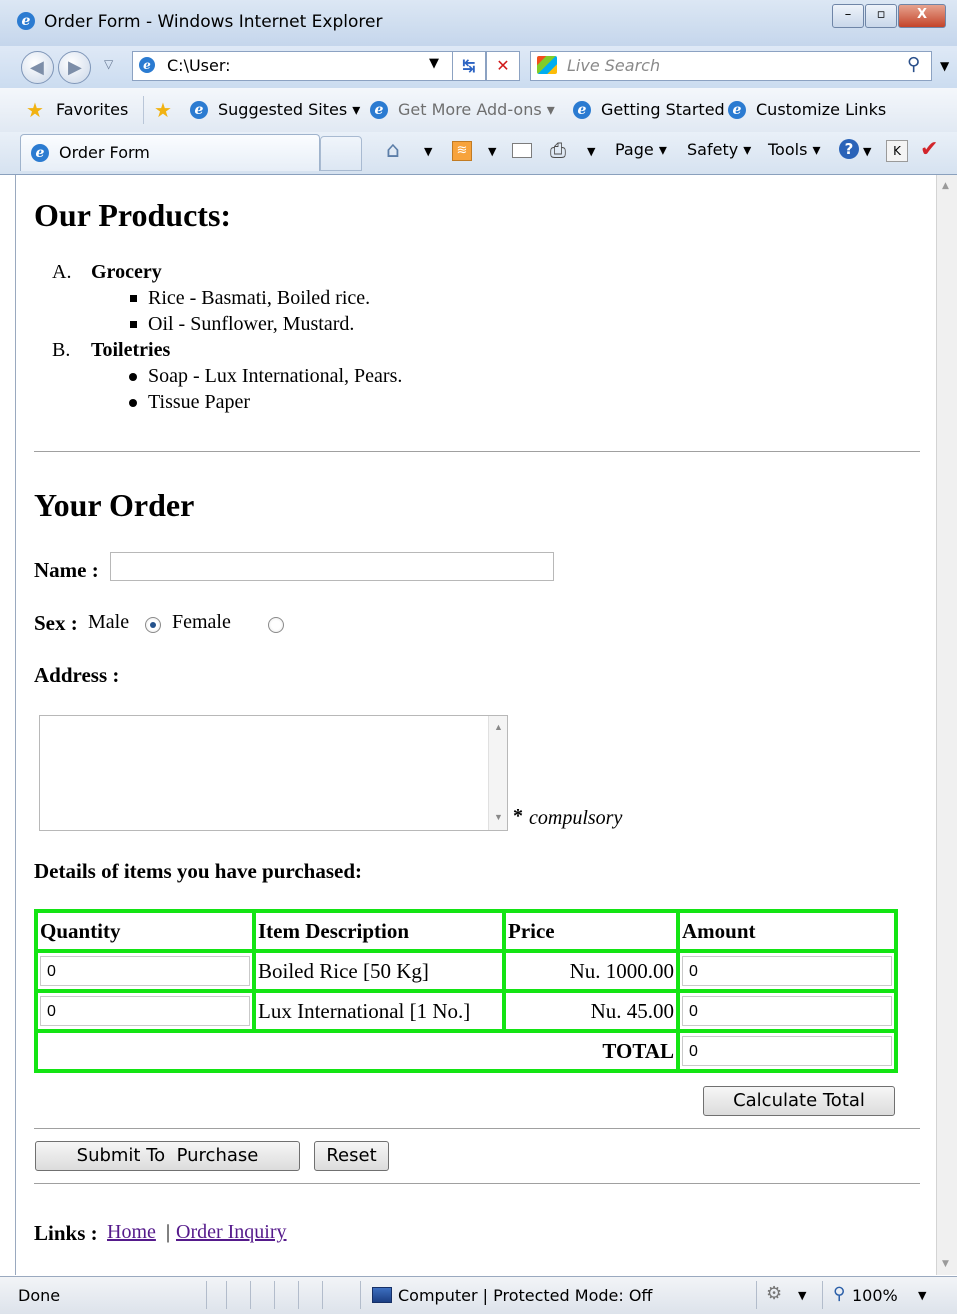 This screenshot has height=1314, width=957. I want to click on window-title: Order Form - Windows Internet Explorer, so click(213, 22).